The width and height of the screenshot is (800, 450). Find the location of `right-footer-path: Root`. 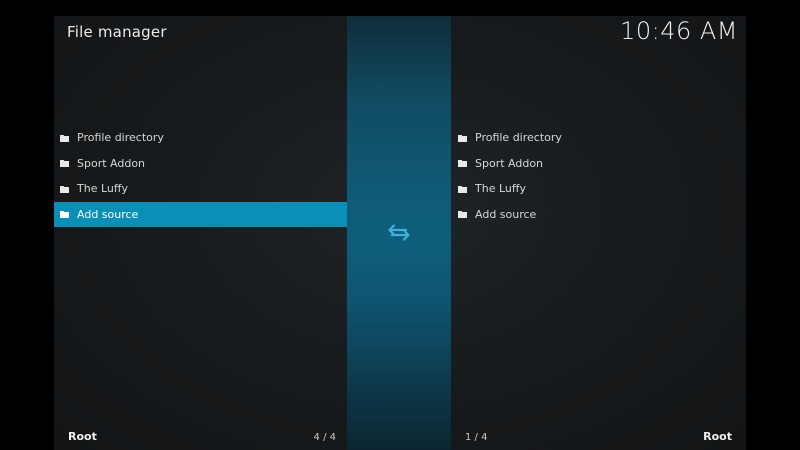

right-footer-path: Root is located at coordinates (717, 436).